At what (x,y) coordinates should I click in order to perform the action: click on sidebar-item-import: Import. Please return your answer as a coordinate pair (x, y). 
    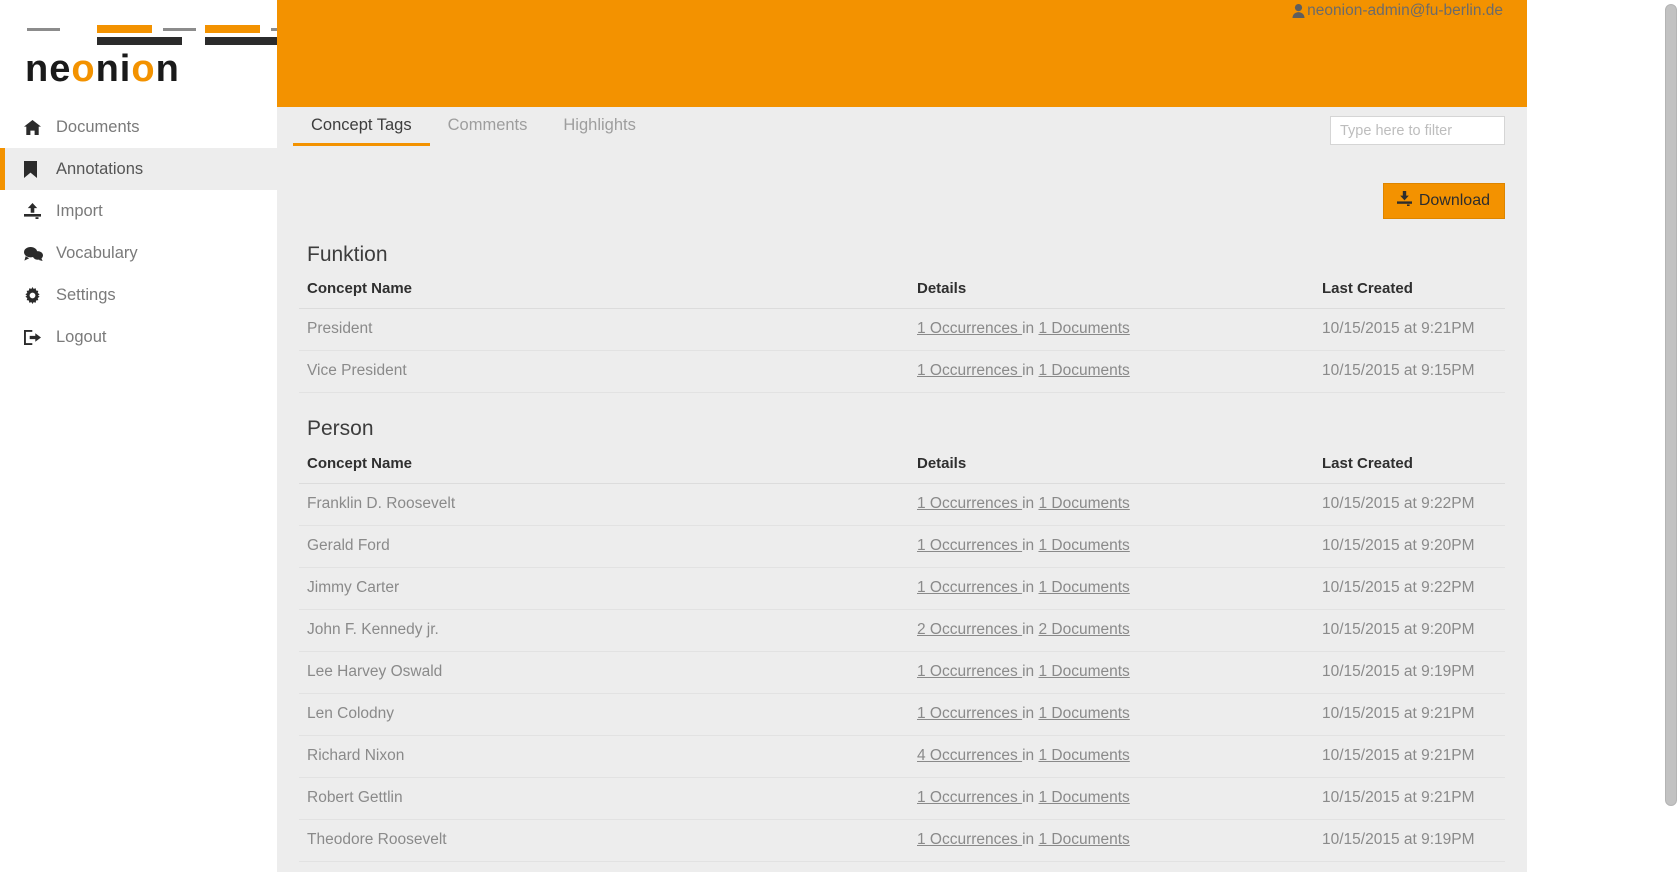
    Looking at the image, I should click on (138, 211).